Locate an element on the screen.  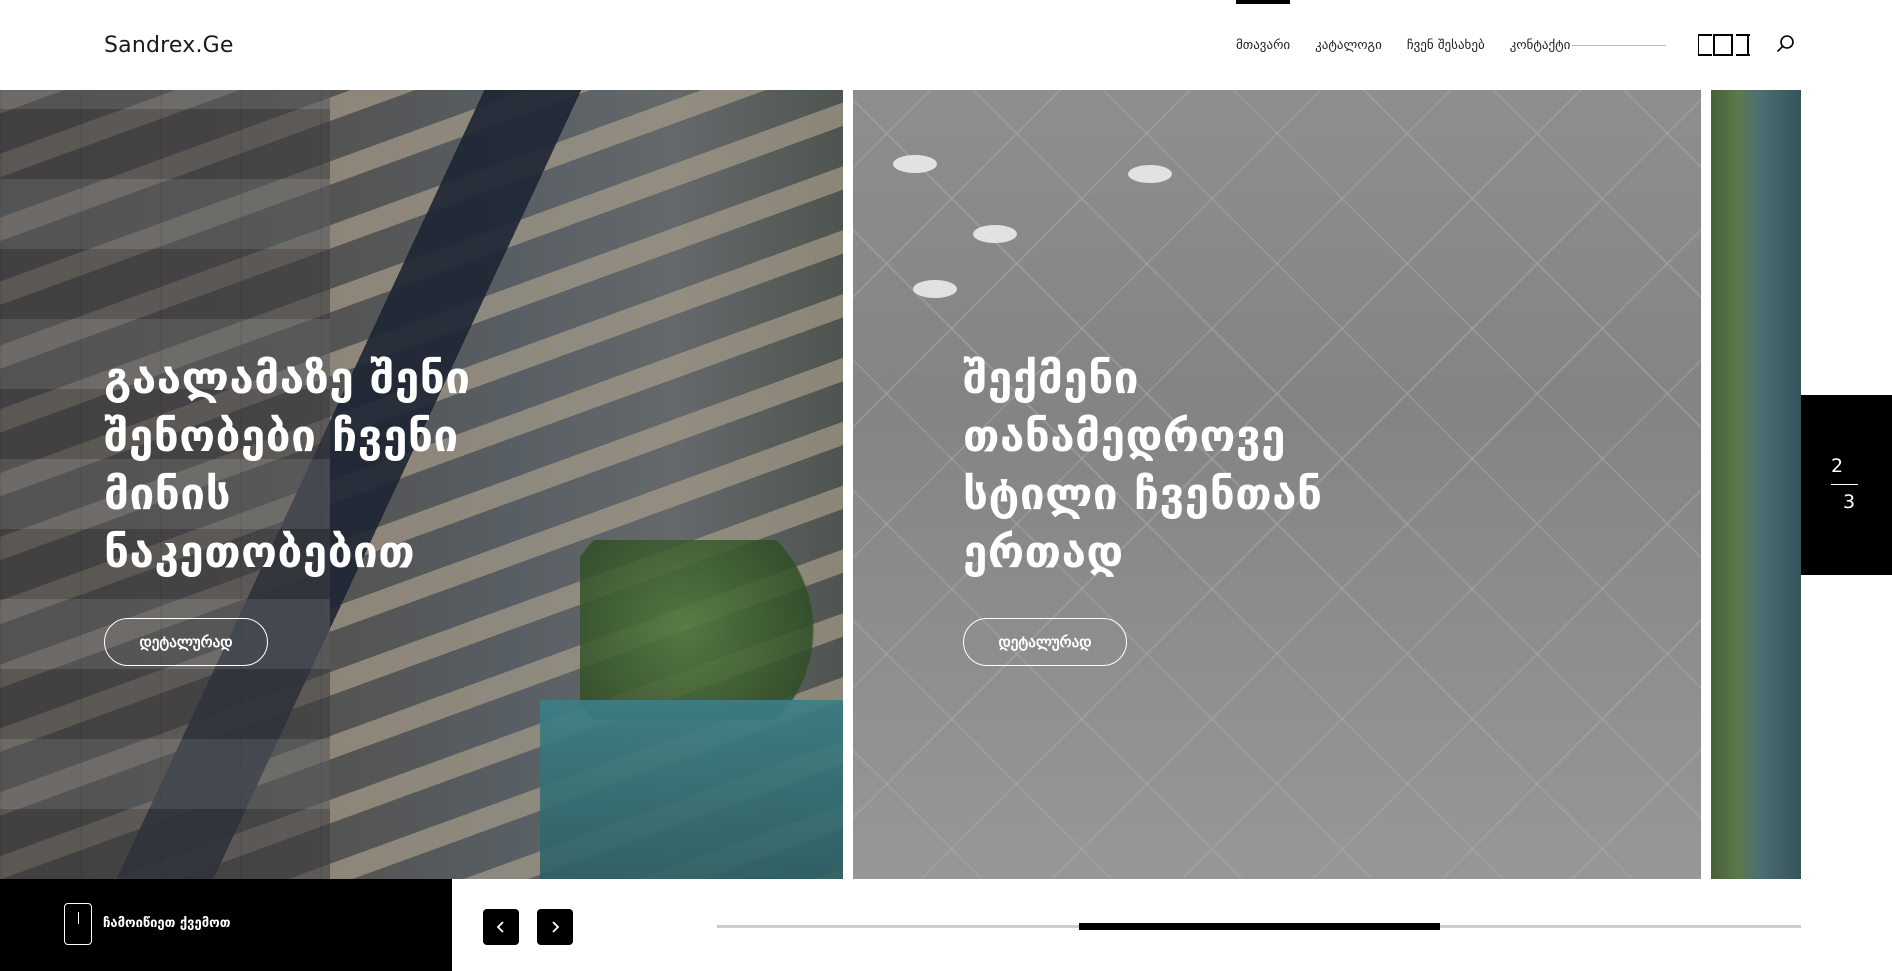
scroll-hint-label: ჩამოიწიეთ ქვემოთ is located at coordinates (166, 923).